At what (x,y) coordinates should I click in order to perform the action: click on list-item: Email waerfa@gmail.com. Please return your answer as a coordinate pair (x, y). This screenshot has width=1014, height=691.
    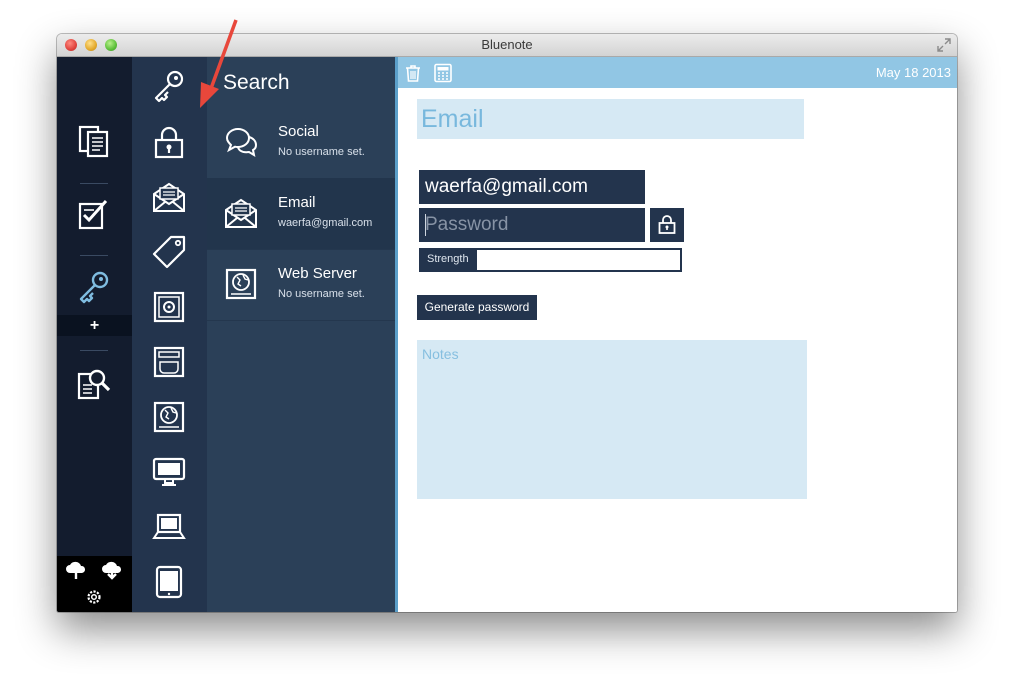
    Looking at the image, I should click on (301, 214).